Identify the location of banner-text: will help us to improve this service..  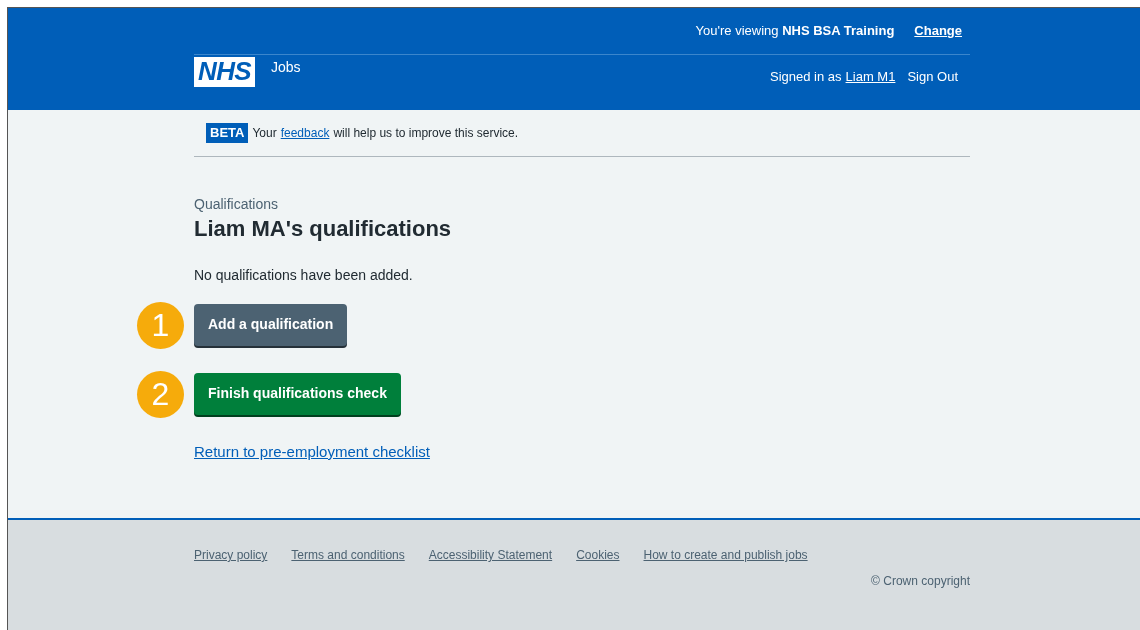
(426, 133).